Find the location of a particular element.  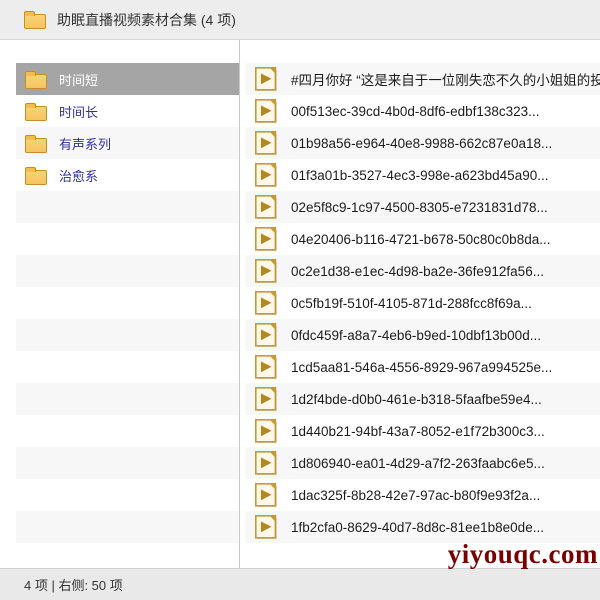

sidebar-item: 有声系列 is located at coordinates (127, 143).